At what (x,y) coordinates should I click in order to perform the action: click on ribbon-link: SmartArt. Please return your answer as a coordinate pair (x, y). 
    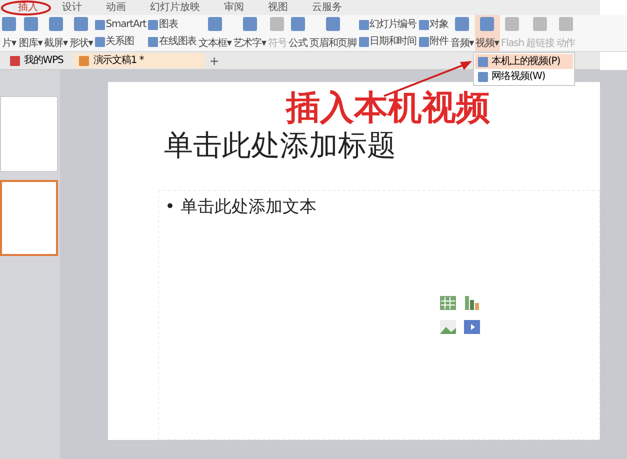
    Looking at the image, I should click on (126, 24).